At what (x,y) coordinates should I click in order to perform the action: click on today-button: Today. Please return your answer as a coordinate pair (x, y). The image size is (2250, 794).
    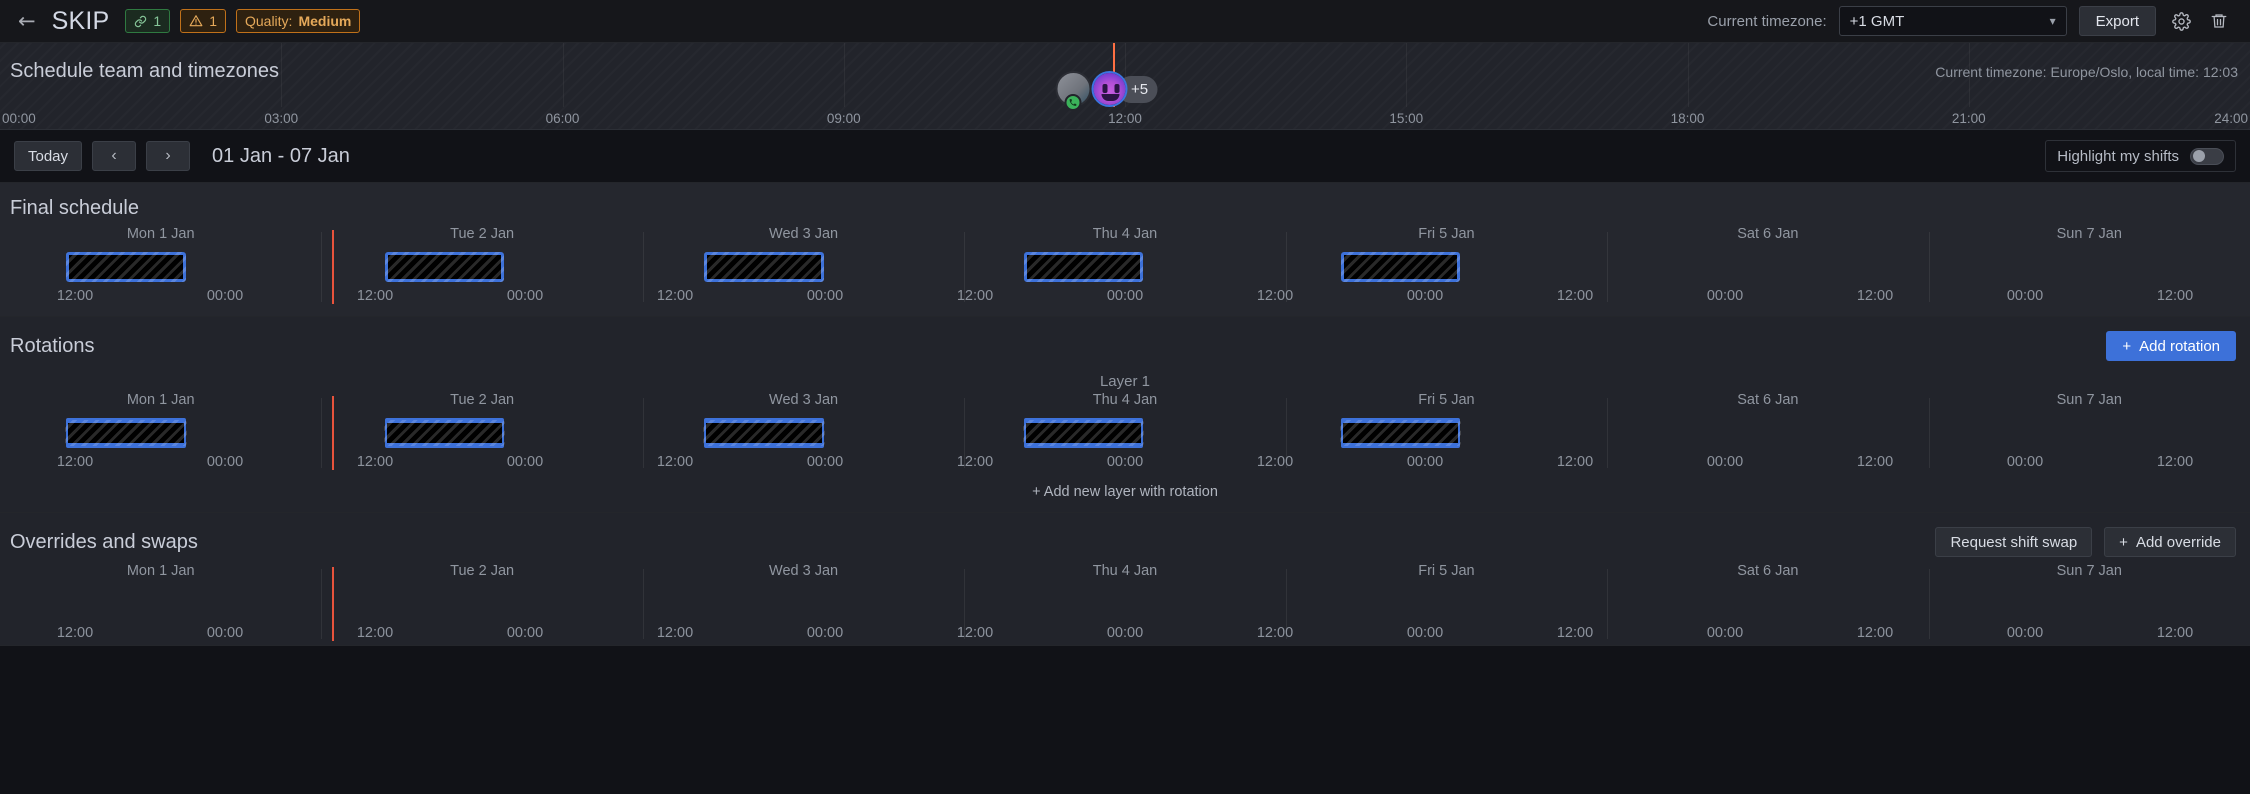
    Looking at the image, I should click on (48, 156).